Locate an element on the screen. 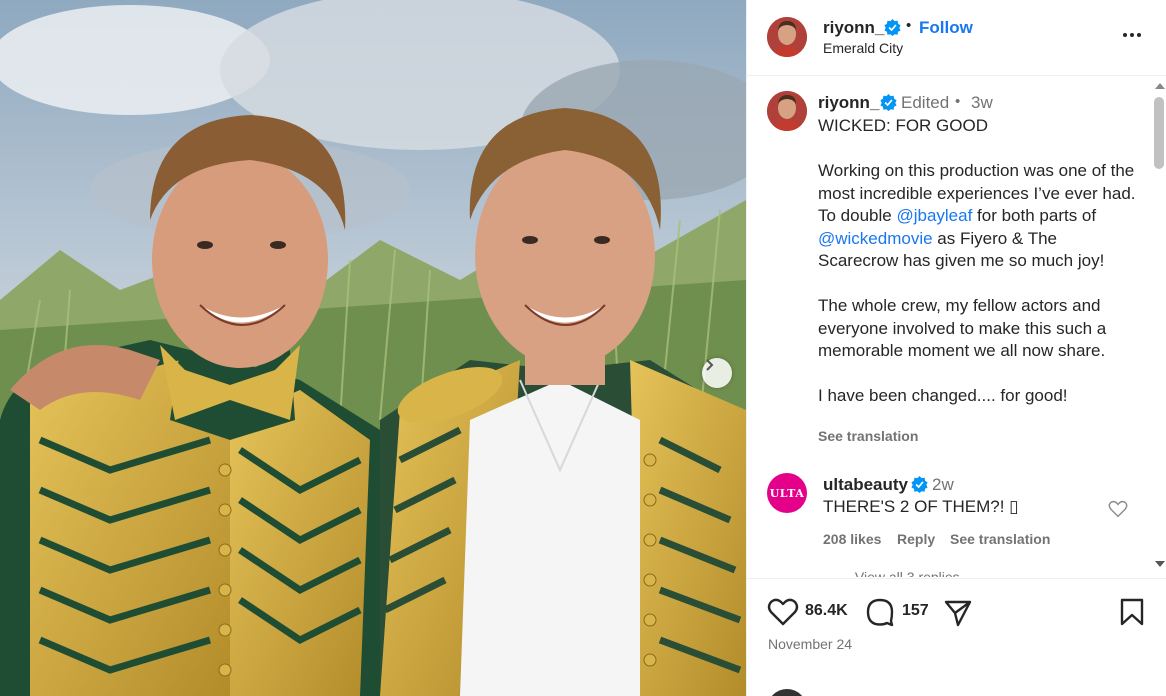  edited-label: Edited is located at coordinates (925, 102).